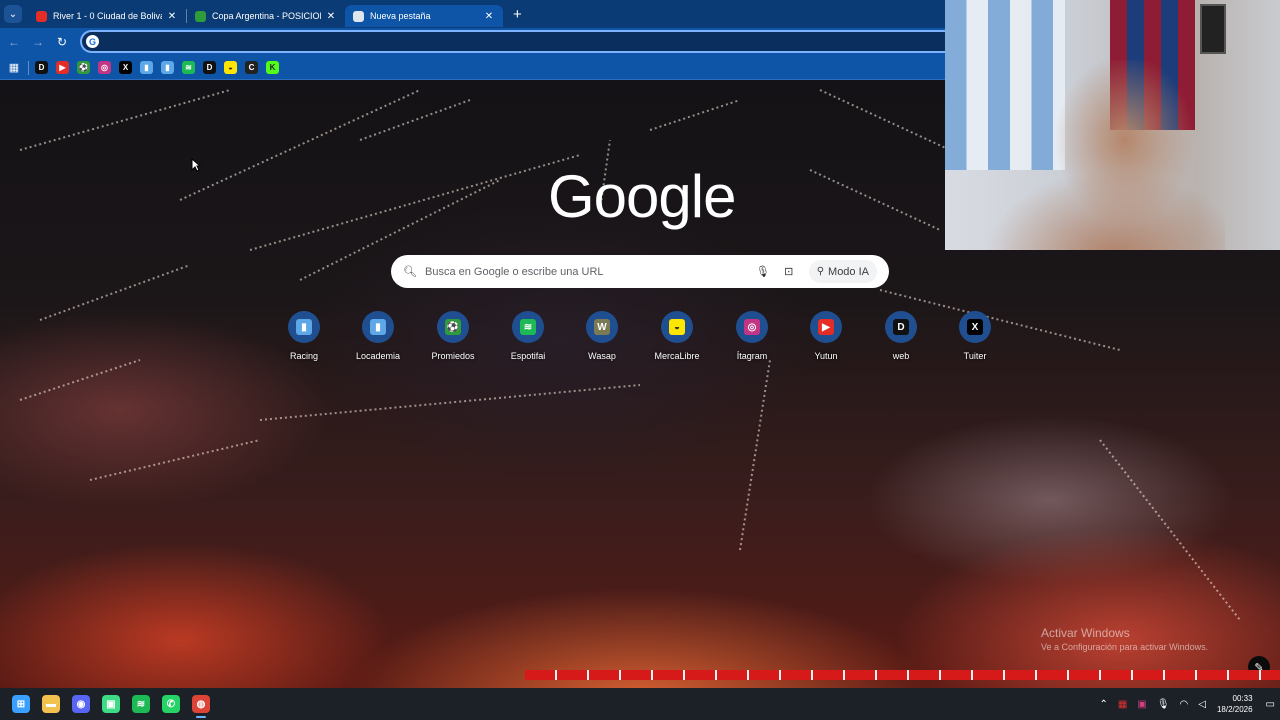  I want to click on shortcut-label: Locademia, so click(378, 356).